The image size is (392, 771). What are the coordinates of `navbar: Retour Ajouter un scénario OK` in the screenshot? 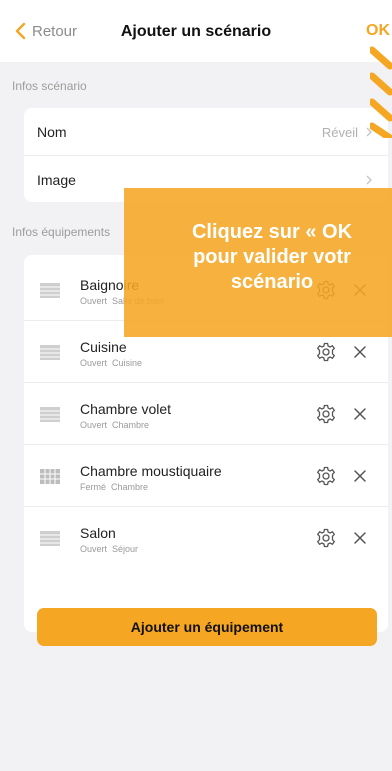 It's located at (196, 31).